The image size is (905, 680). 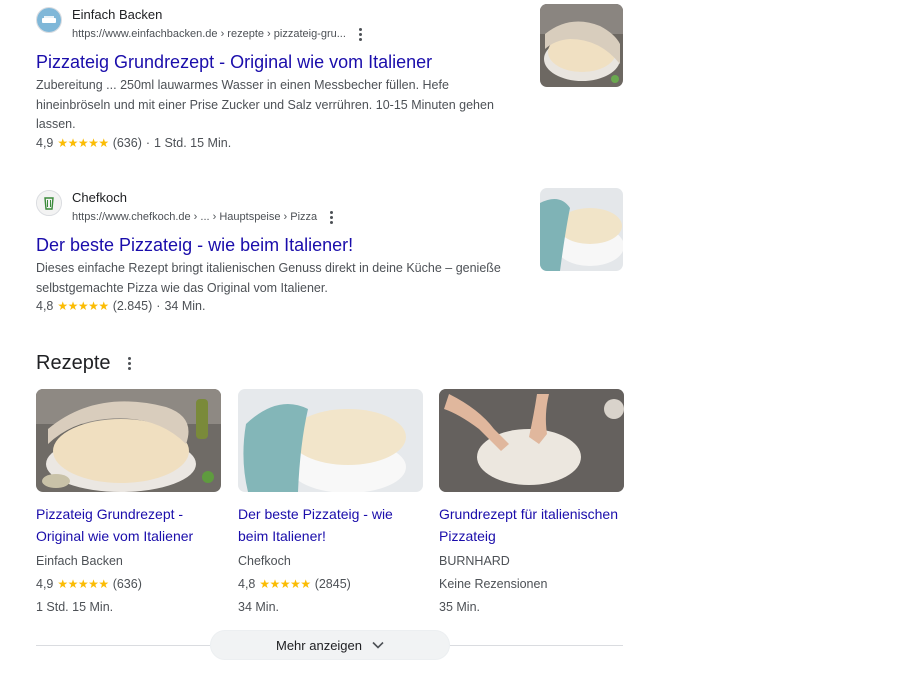 What do you see at coordinates (331, 143) in the screenshot?
I see `result-meta: 4,9 ★★★★★ (636) · 1 Std. 15 Min.` at bounding box center [331, 143].